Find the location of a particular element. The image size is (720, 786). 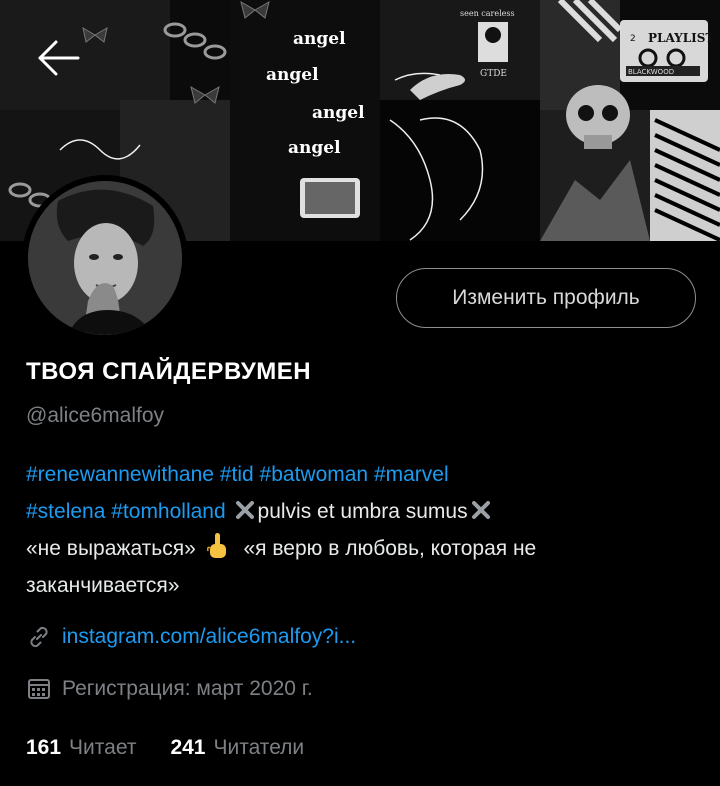

followers-link: 241 Читатели is located at coordinates (237, 748).